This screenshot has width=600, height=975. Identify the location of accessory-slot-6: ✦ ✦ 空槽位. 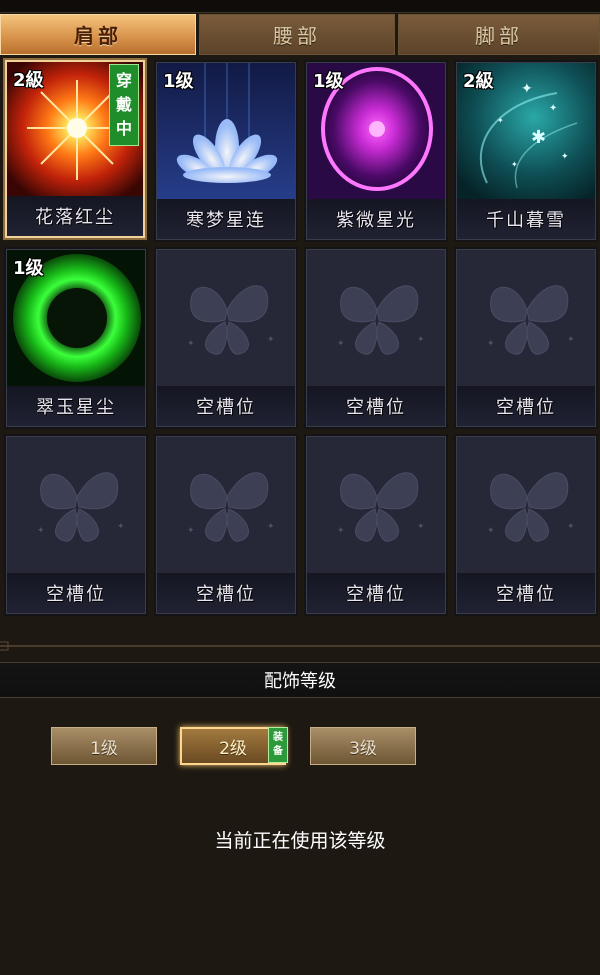
(226, 338).